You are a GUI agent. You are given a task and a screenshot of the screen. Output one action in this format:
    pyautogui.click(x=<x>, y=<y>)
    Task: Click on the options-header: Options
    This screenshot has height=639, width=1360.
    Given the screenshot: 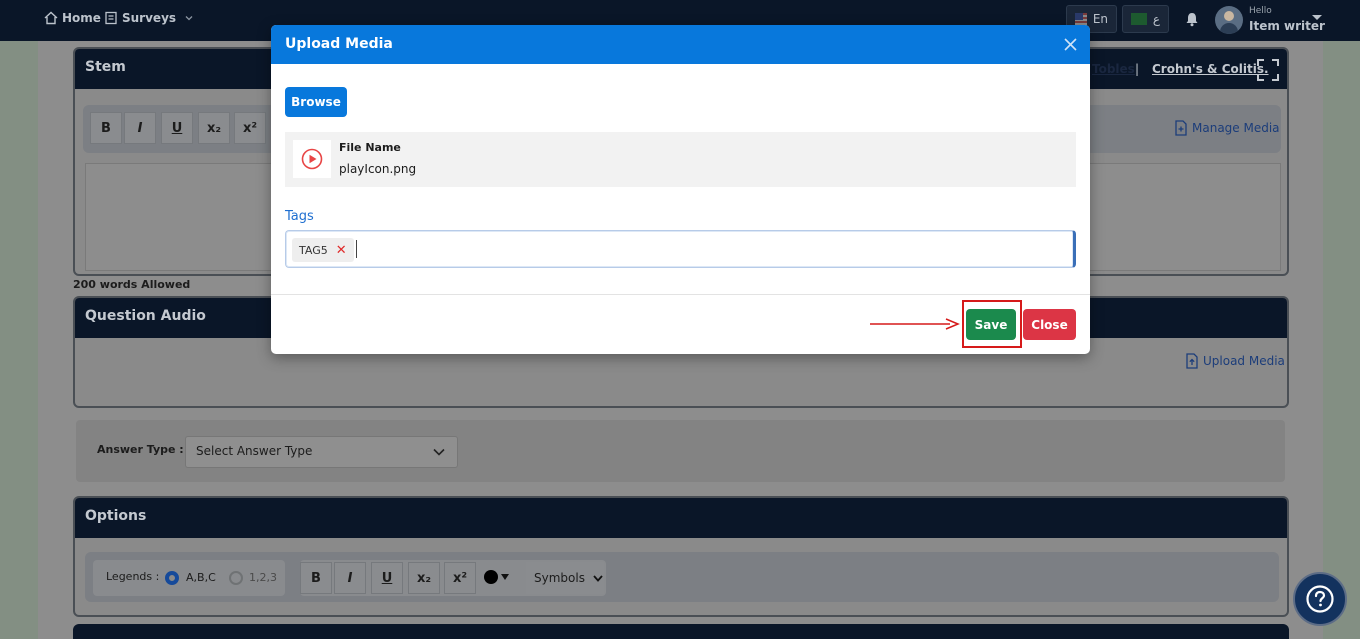 What is the action you would take?
    pyautogui.click(x=681, y=518)
    